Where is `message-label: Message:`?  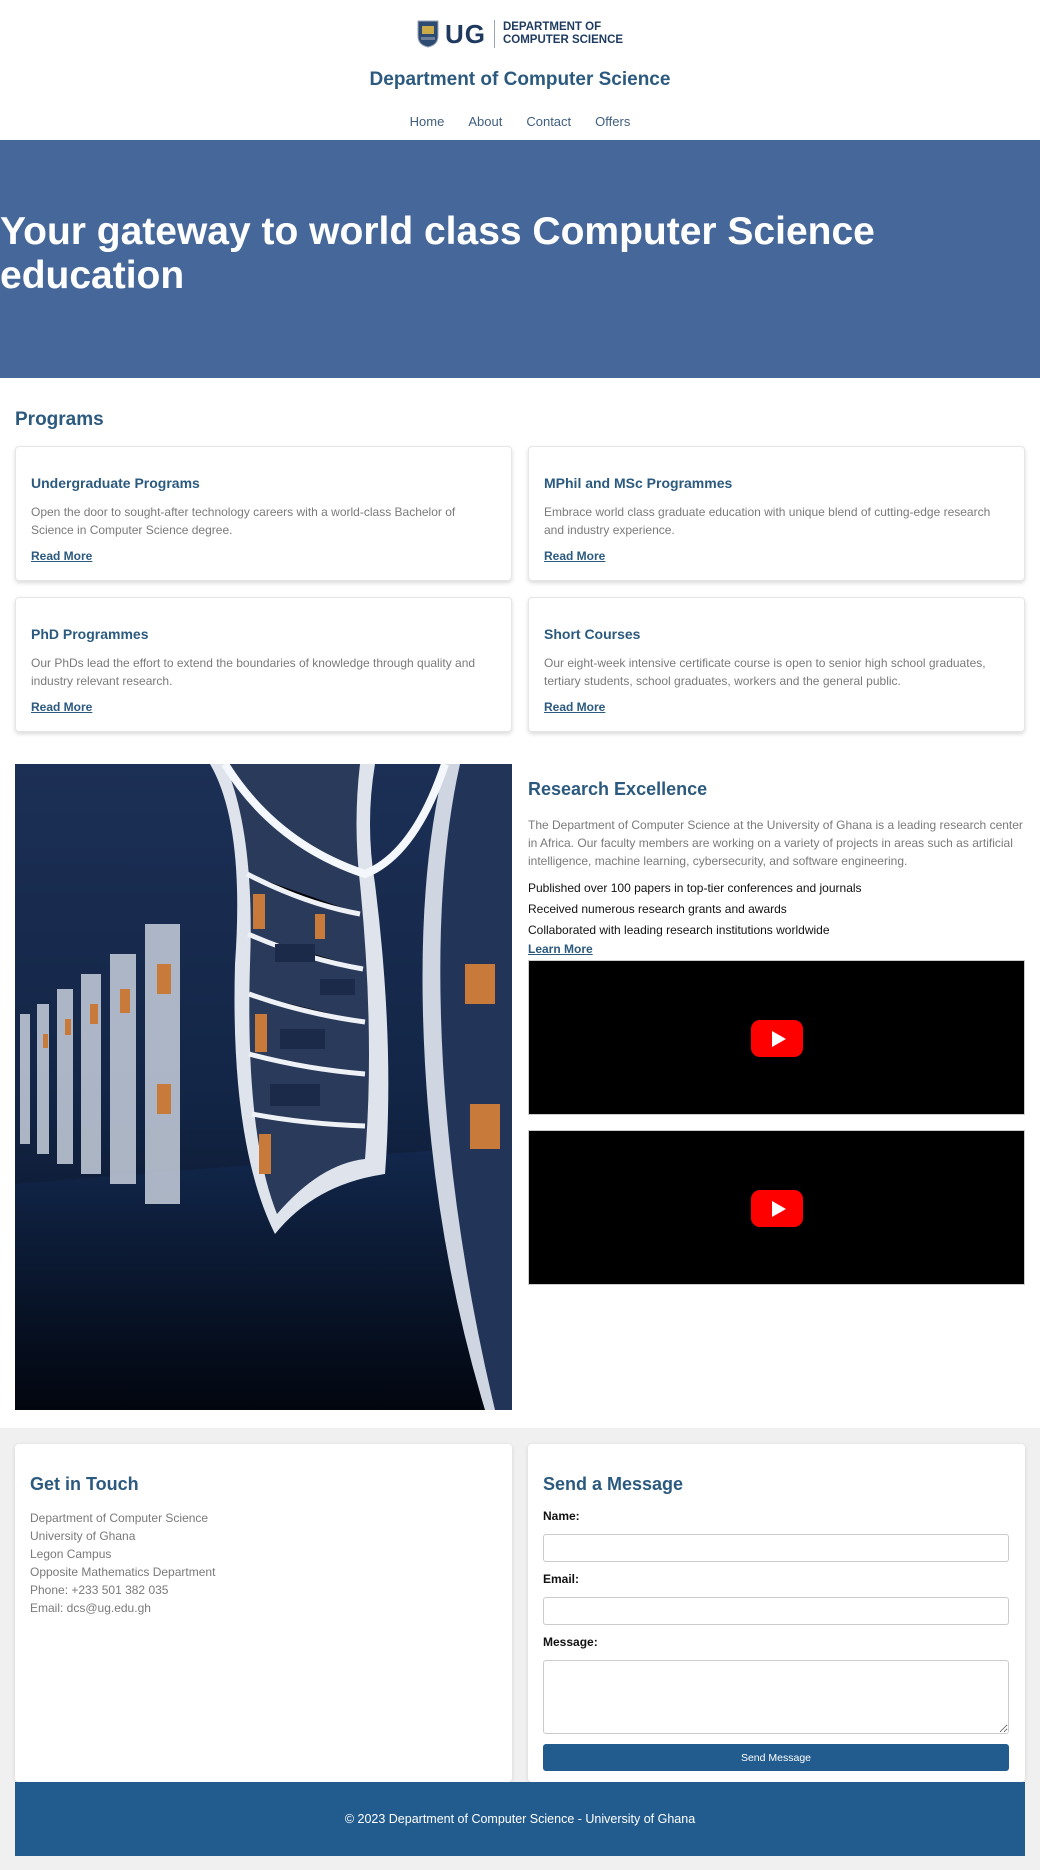 message-label: Message: is located at coordinates (570, 1642).